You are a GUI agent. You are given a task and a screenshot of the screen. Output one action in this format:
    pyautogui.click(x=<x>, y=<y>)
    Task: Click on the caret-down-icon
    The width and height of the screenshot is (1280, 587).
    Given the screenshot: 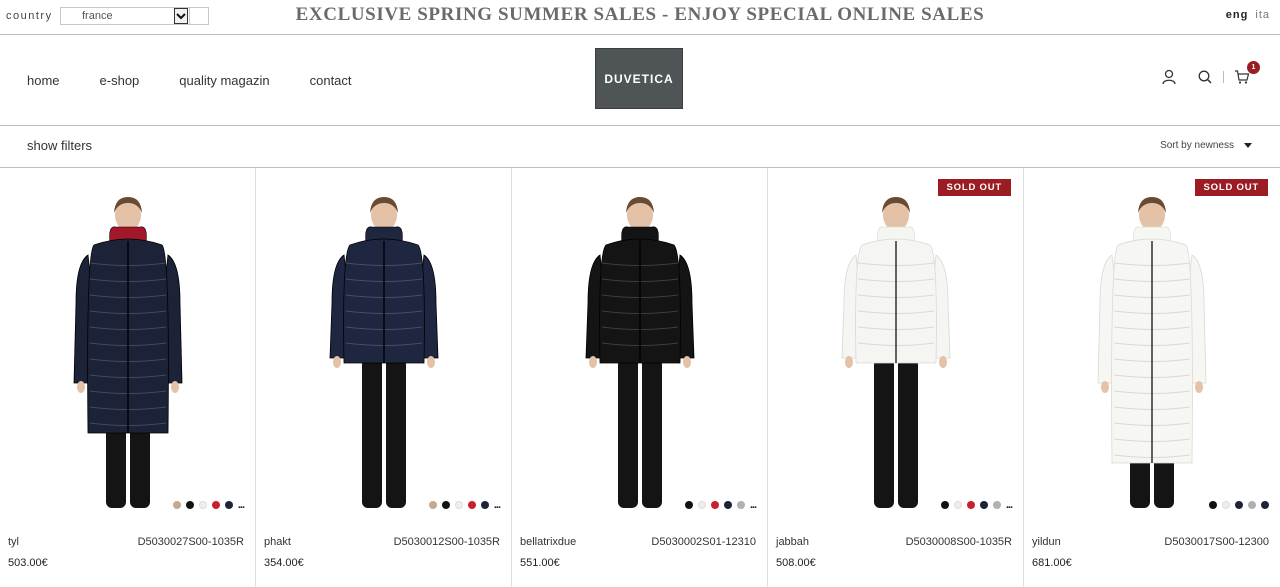 What is the action you would take?
    pyautogui.click(x=1248, y=145)
    